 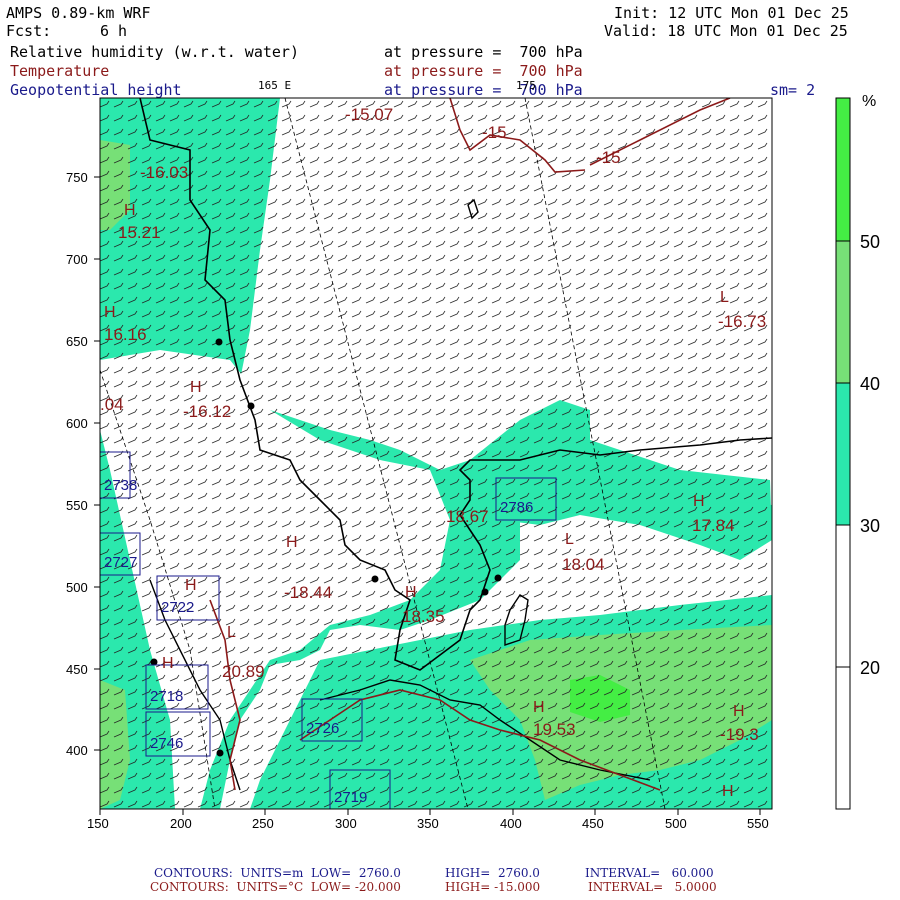 What do you see at coordinates (77, 505) in the screenshot?
I see `y-tick-label: 550` at bounding box center [77, 505].